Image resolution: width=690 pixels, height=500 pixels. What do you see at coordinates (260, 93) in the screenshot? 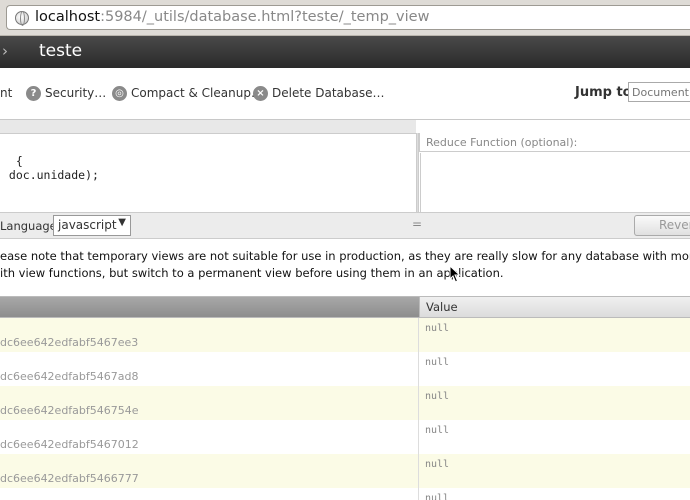
I see `delete-icon: ×` at bounding box center [260, 93].